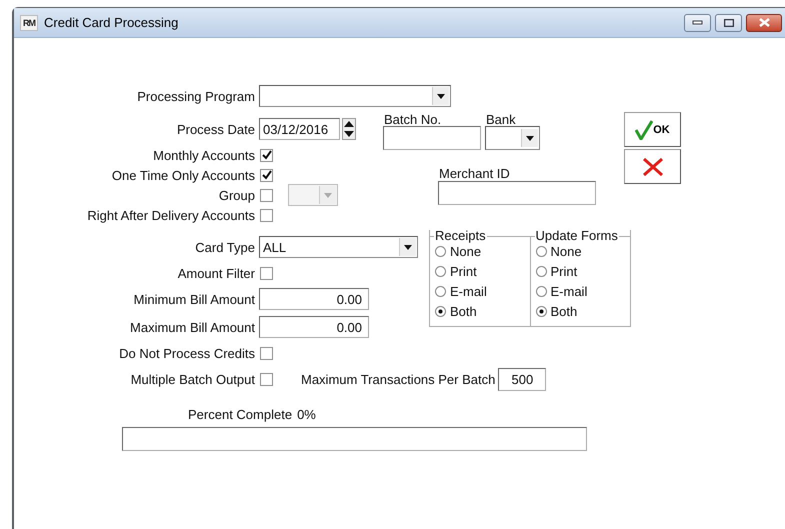 This screenshot has width=785, height=529. I want to click on field-label: Maximum Bill Amount, so click(192, 327).